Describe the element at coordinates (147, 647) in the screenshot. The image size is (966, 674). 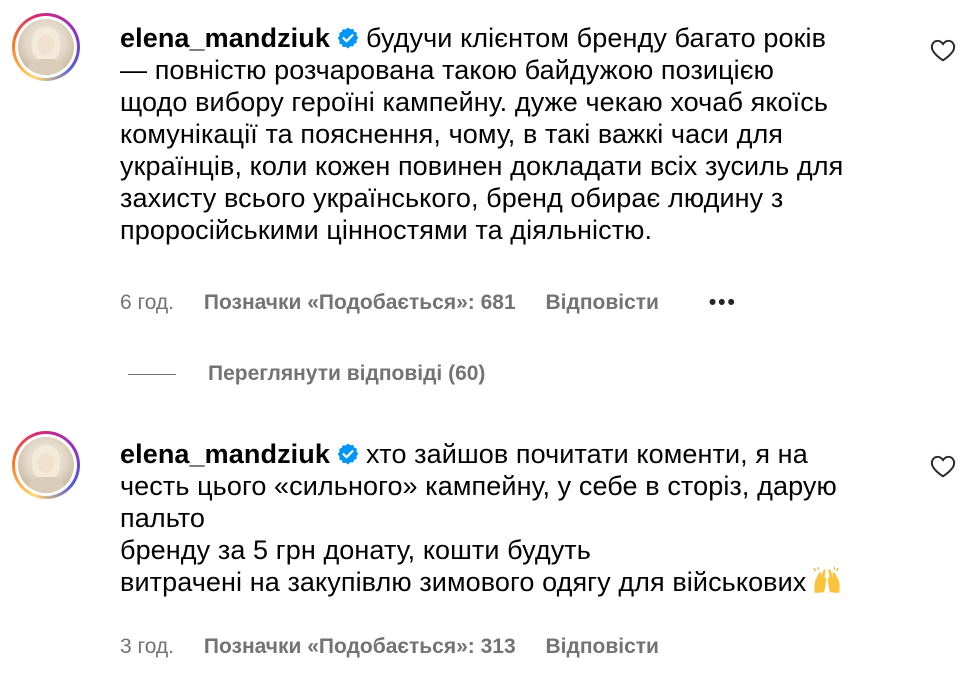
I see `comment-time: 3 год.` at that location.